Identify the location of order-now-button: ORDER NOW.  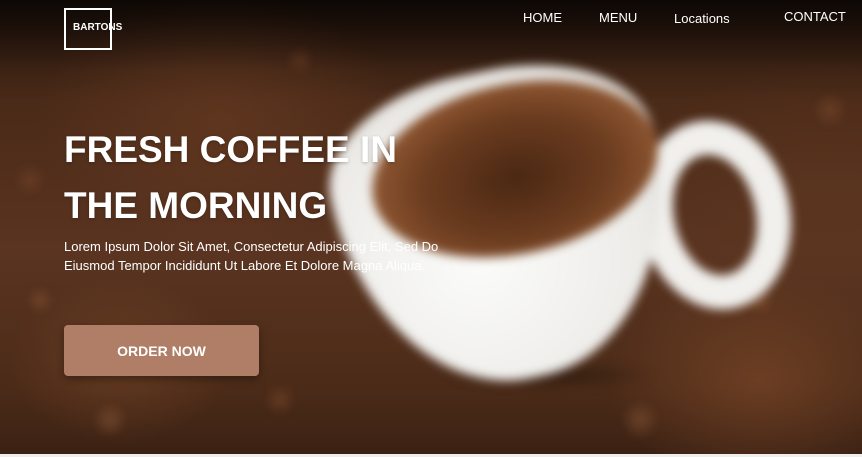
(161, 350).